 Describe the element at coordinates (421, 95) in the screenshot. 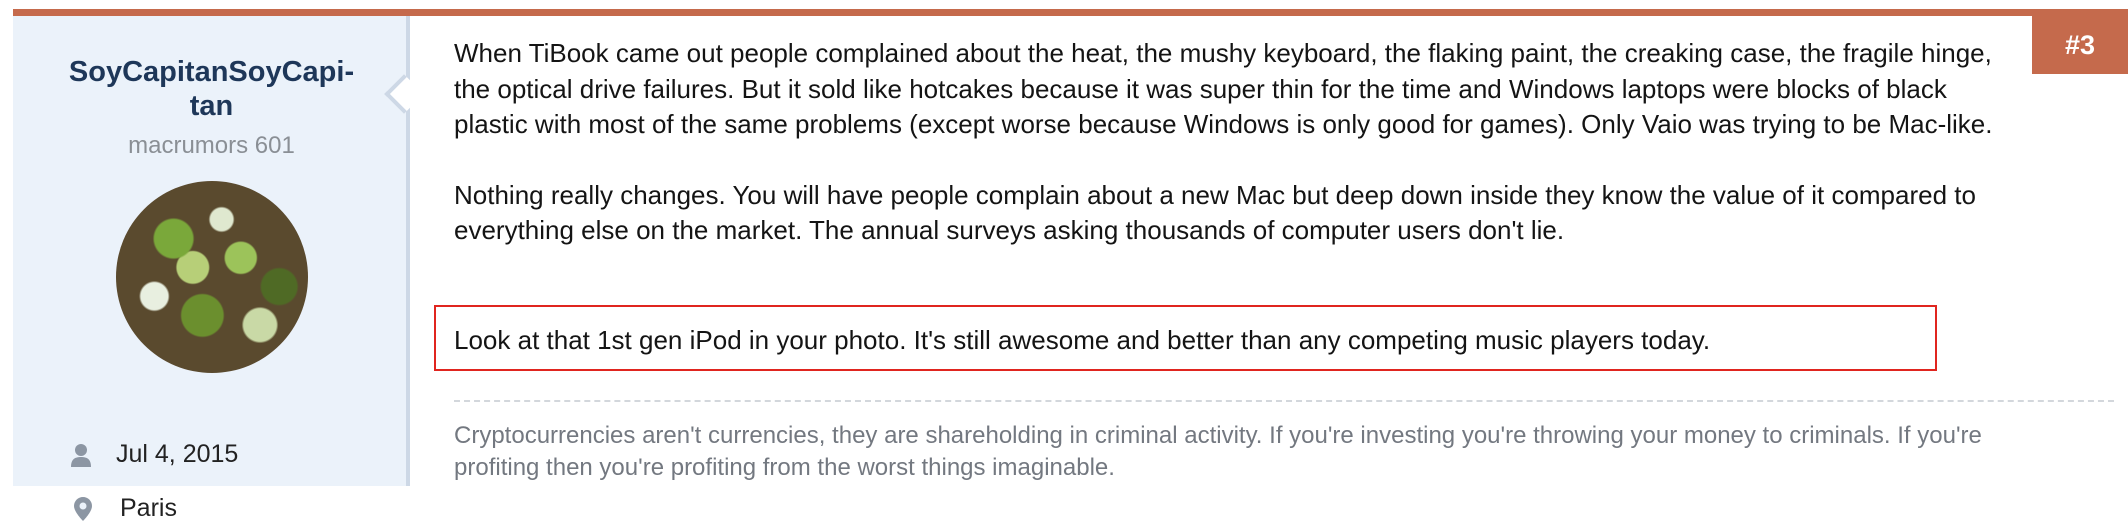

I see `sidebar-pointer-mask` at that location.